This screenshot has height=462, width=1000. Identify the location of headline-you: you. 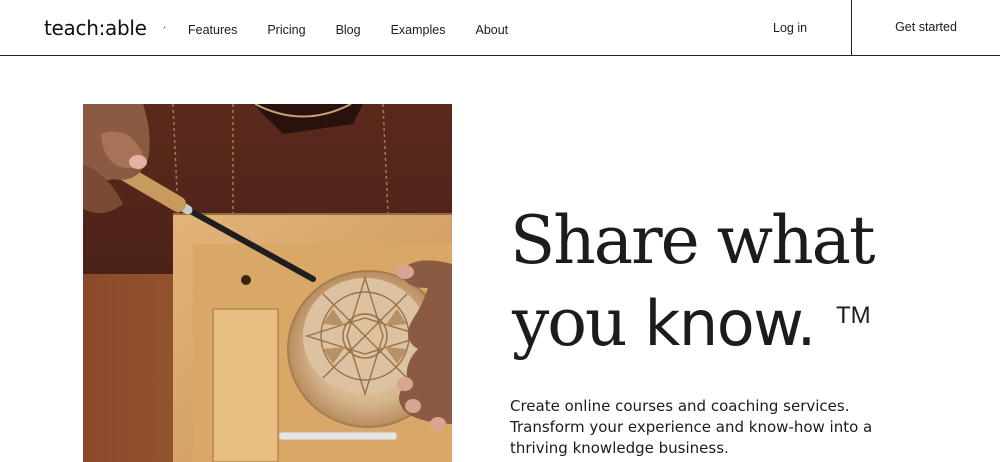
(578, 322).